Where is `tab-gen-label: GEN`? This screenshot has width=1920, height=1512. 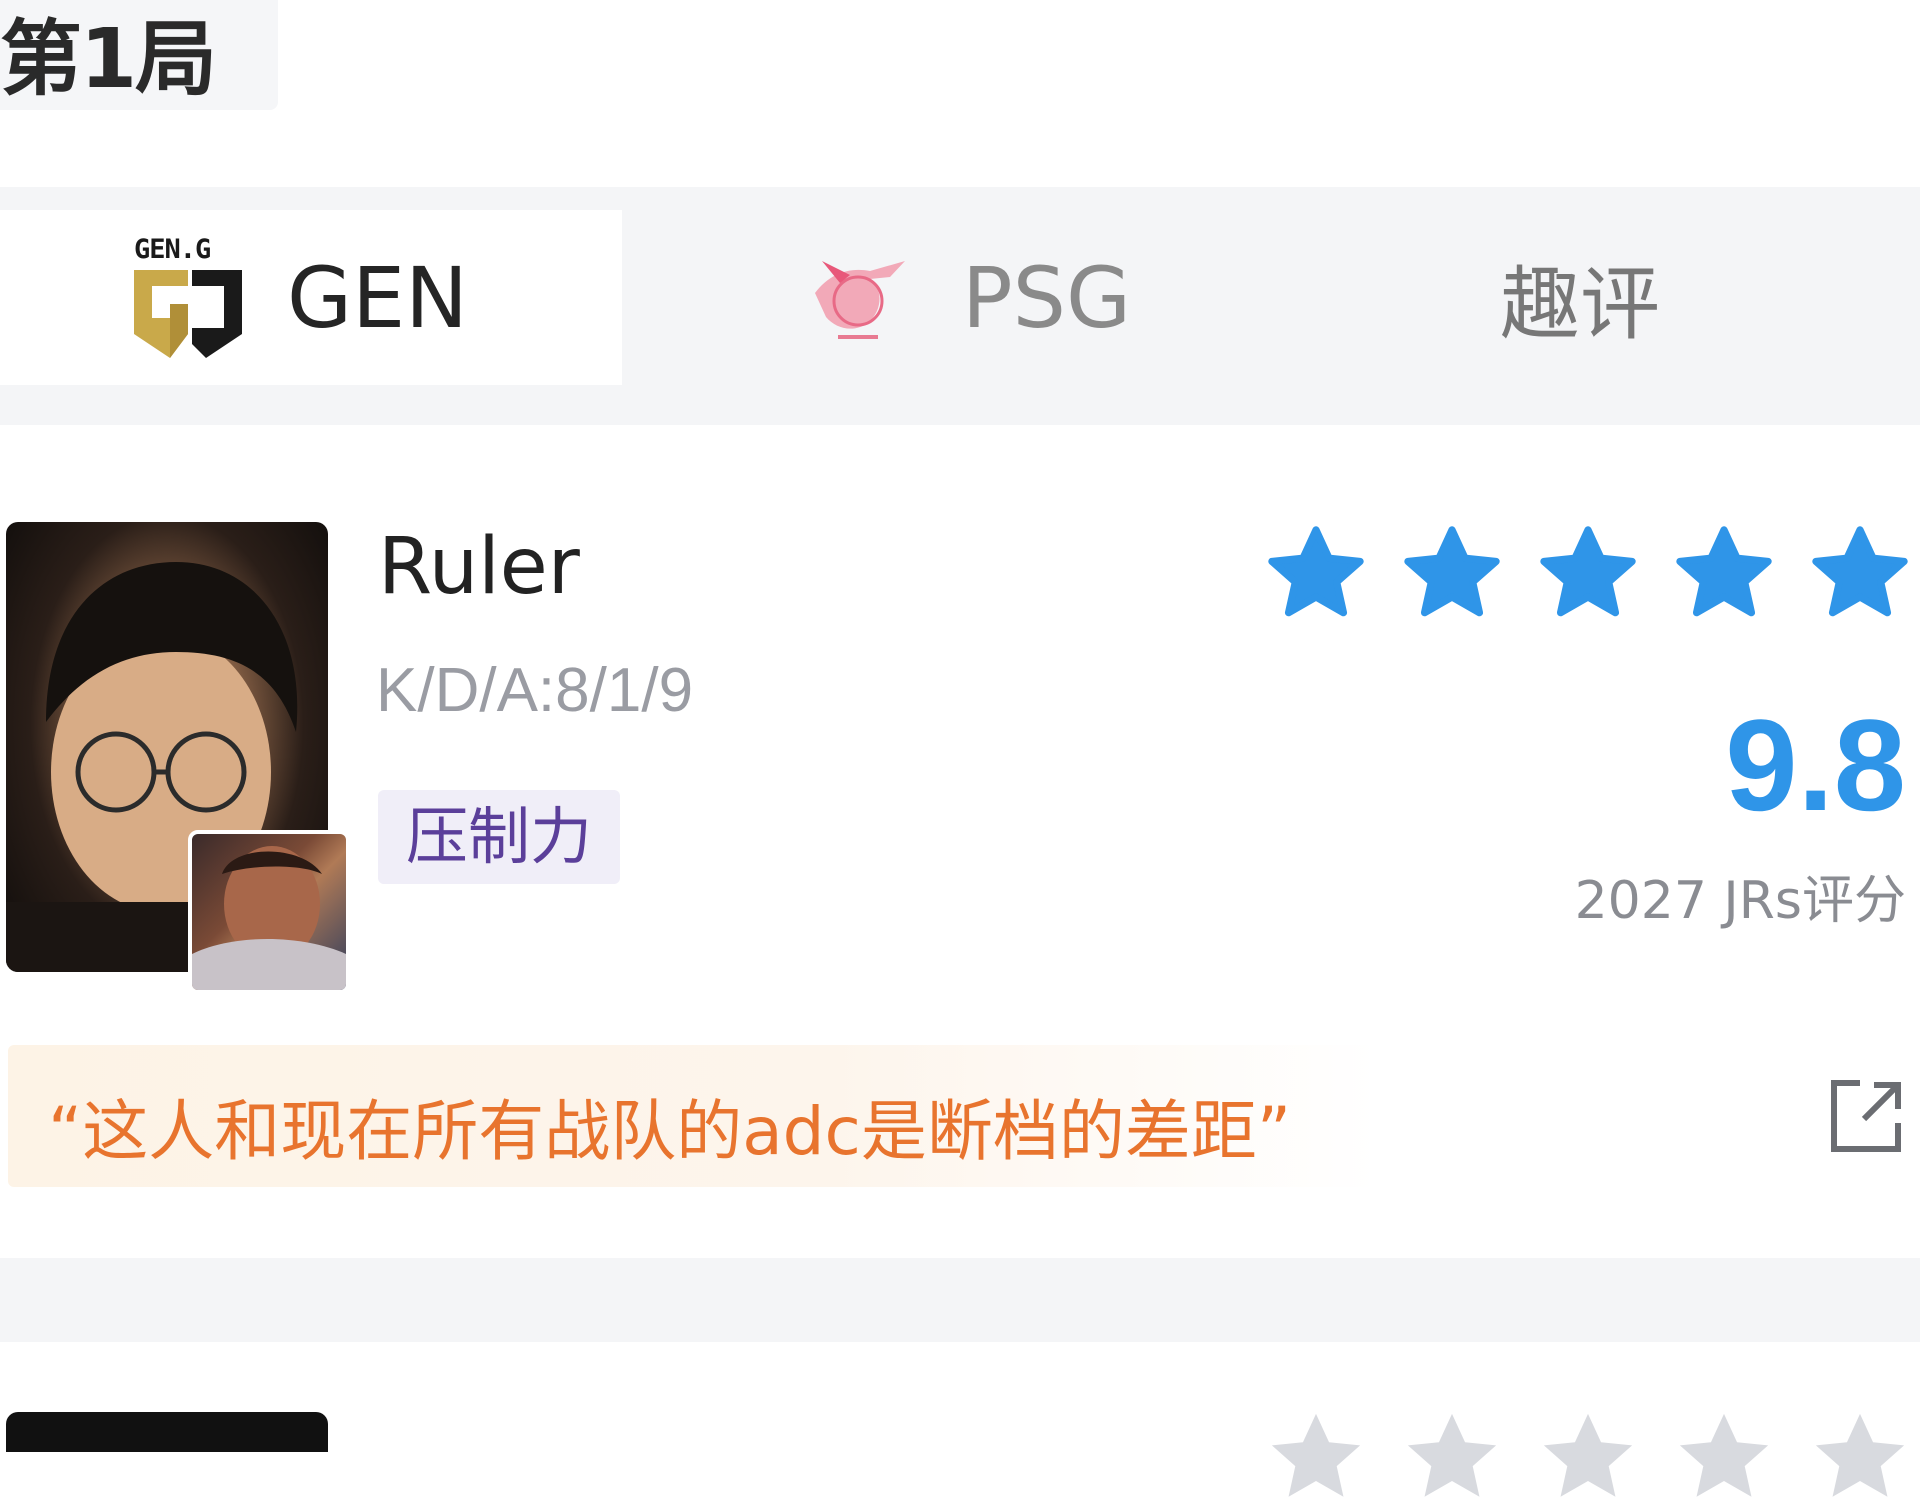
tab-gen-label: GEN is located at coordinates (378, 297).